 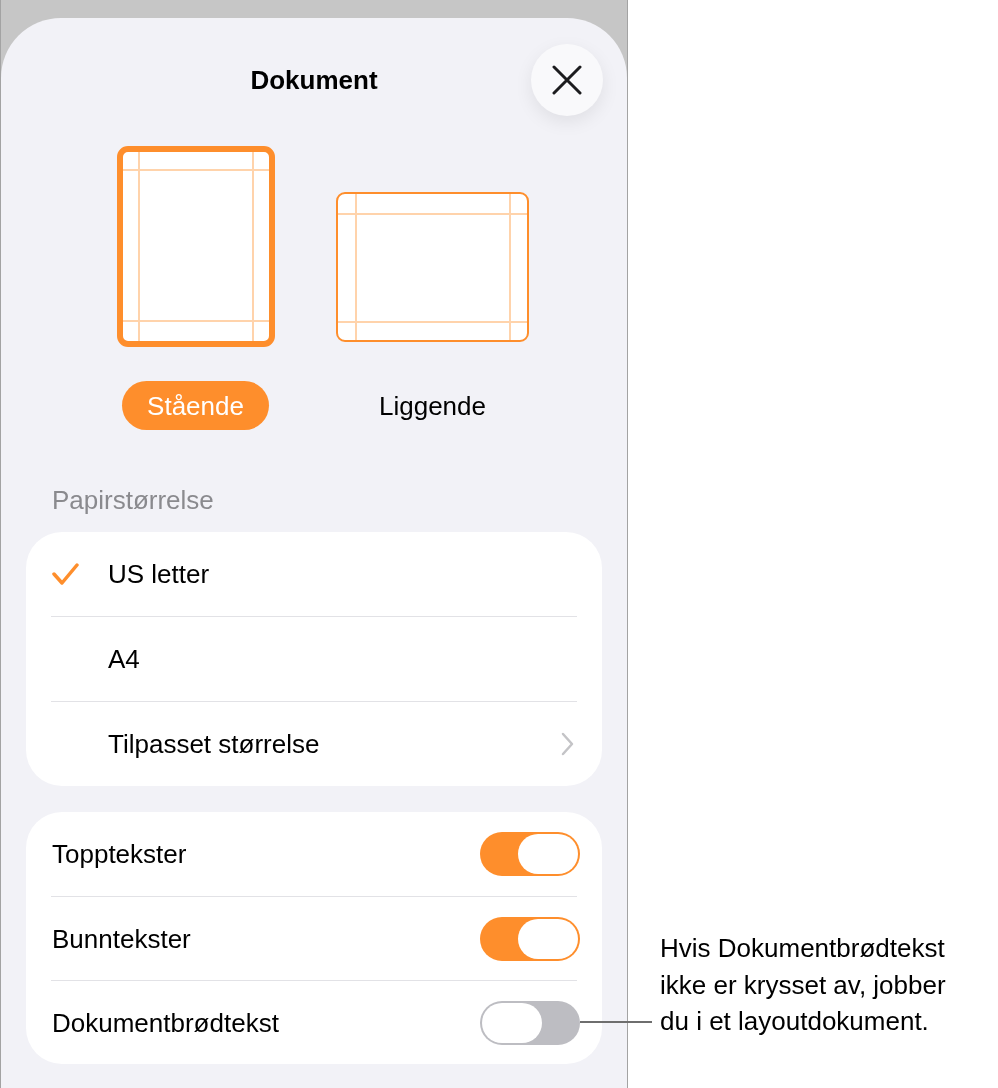 I want to click on chevron-right-icon, so click(x=567, y=744).